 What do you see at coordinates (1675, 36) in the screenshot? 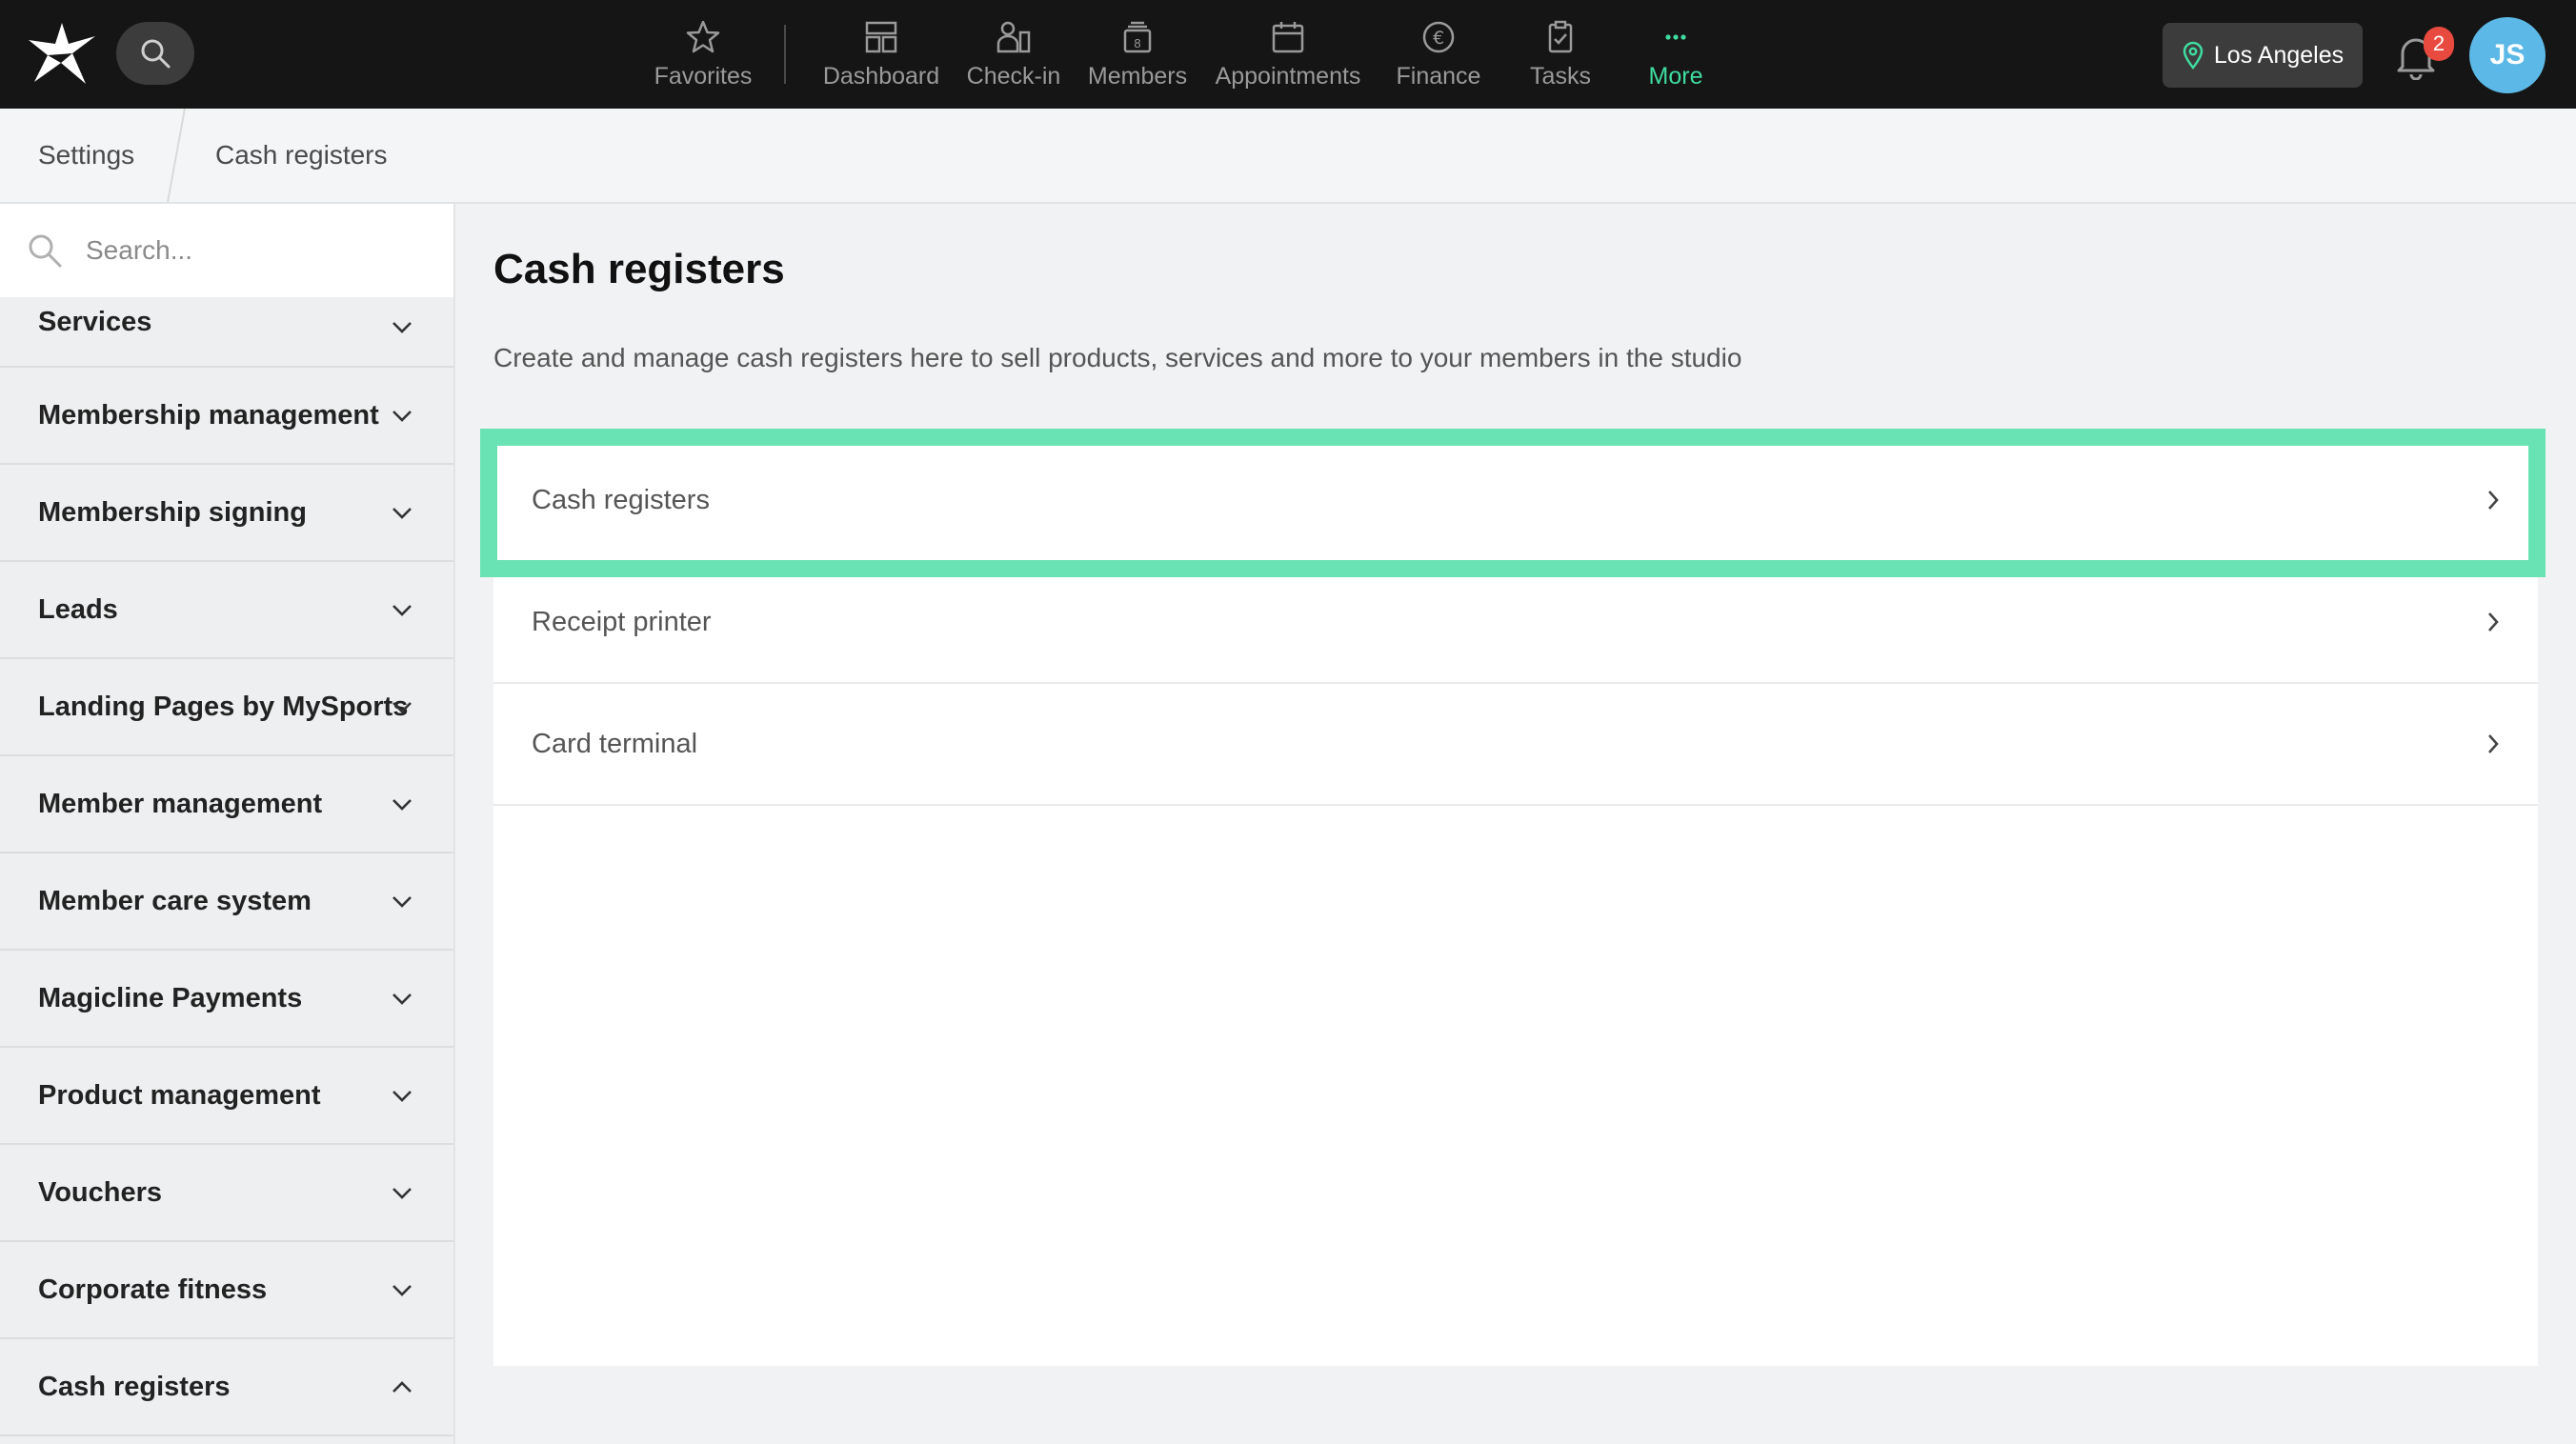
I see `more-icon` at bounding box center [1675, 36].